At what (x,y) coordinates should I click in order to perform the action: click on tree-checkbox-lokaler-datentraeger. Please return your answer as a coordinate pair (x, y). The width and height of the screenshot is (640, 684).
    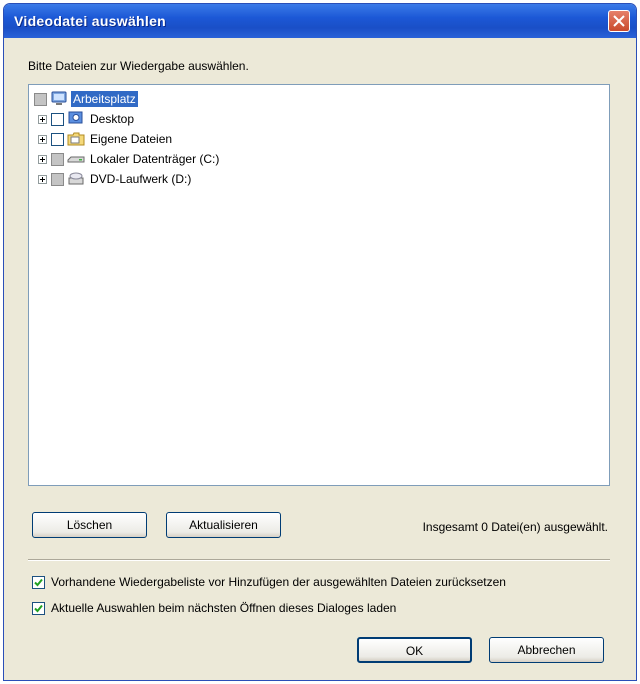
    Looking at the image, I should click on (57, 159).